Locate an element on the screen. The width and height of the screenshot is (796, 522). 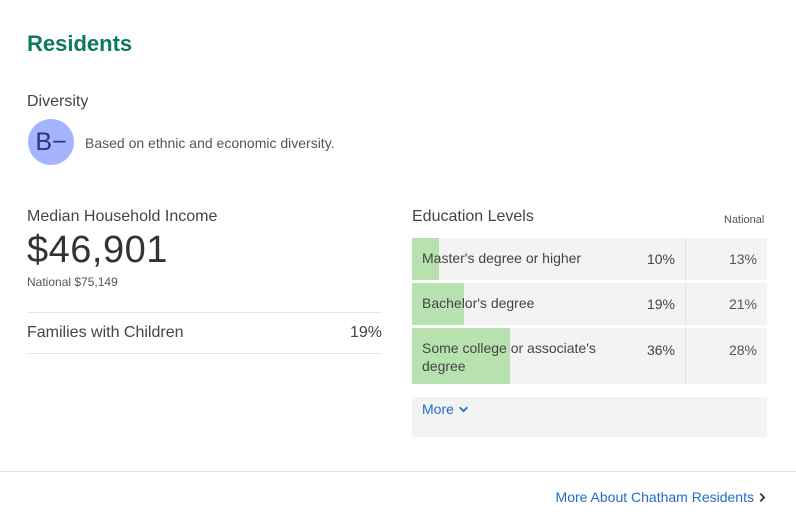
education-more-panel: More is located at coordinates (589, 417).